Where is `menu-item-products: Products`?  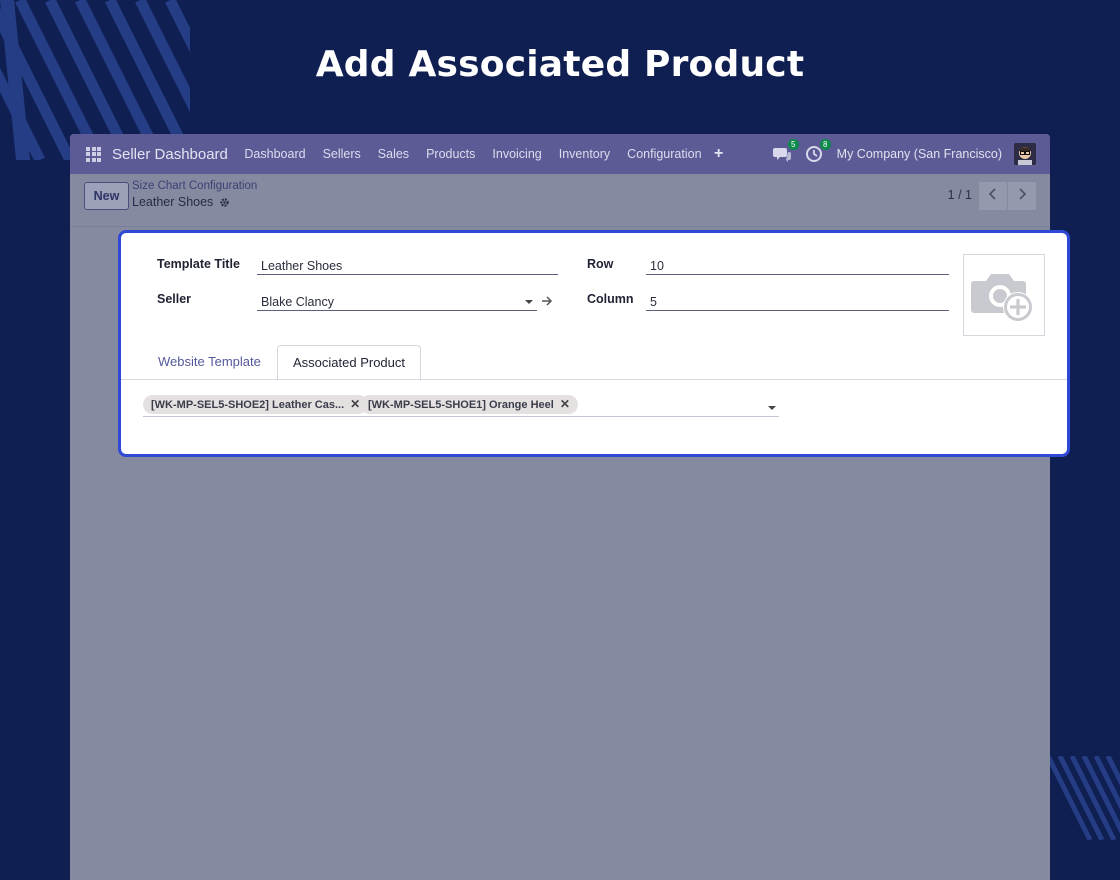
menu-item-products: Products is located at coordinates (450, 154).